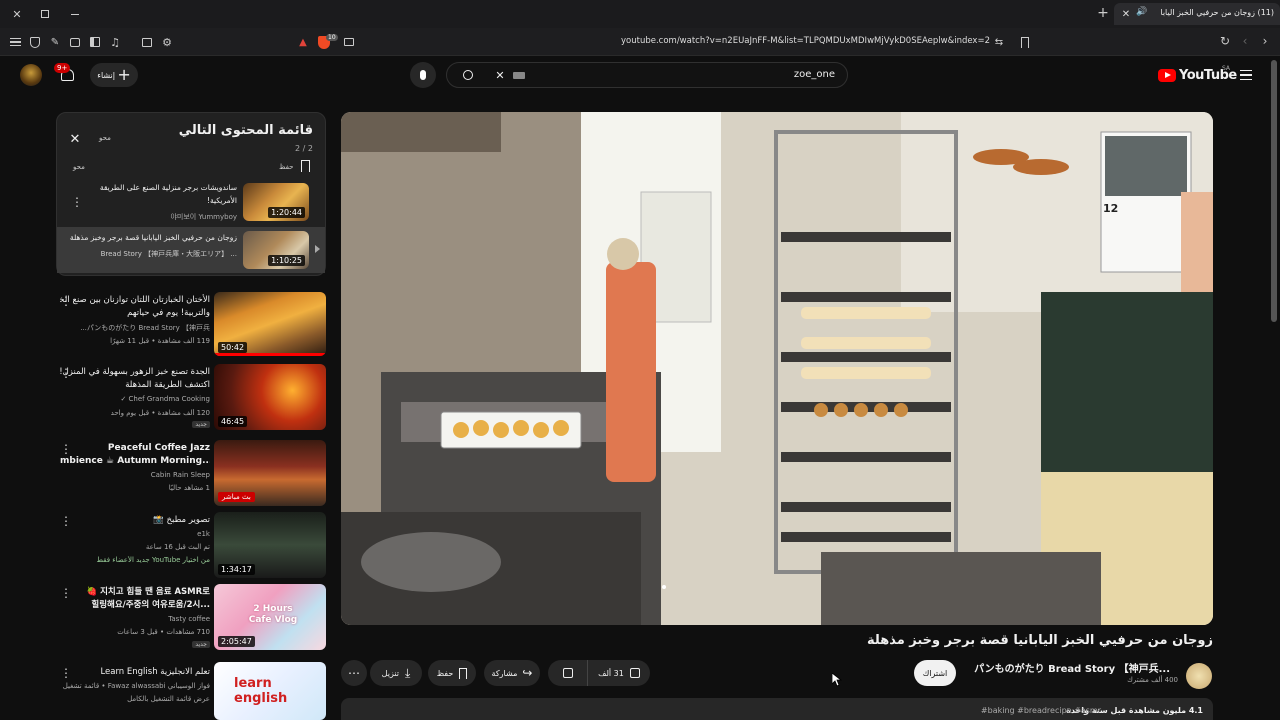 The width and height of the screenshot is (1280, 720). Describe the element at coordinates (390, 673) in the screenshot. I see `download-label: تنزيل` at that location.